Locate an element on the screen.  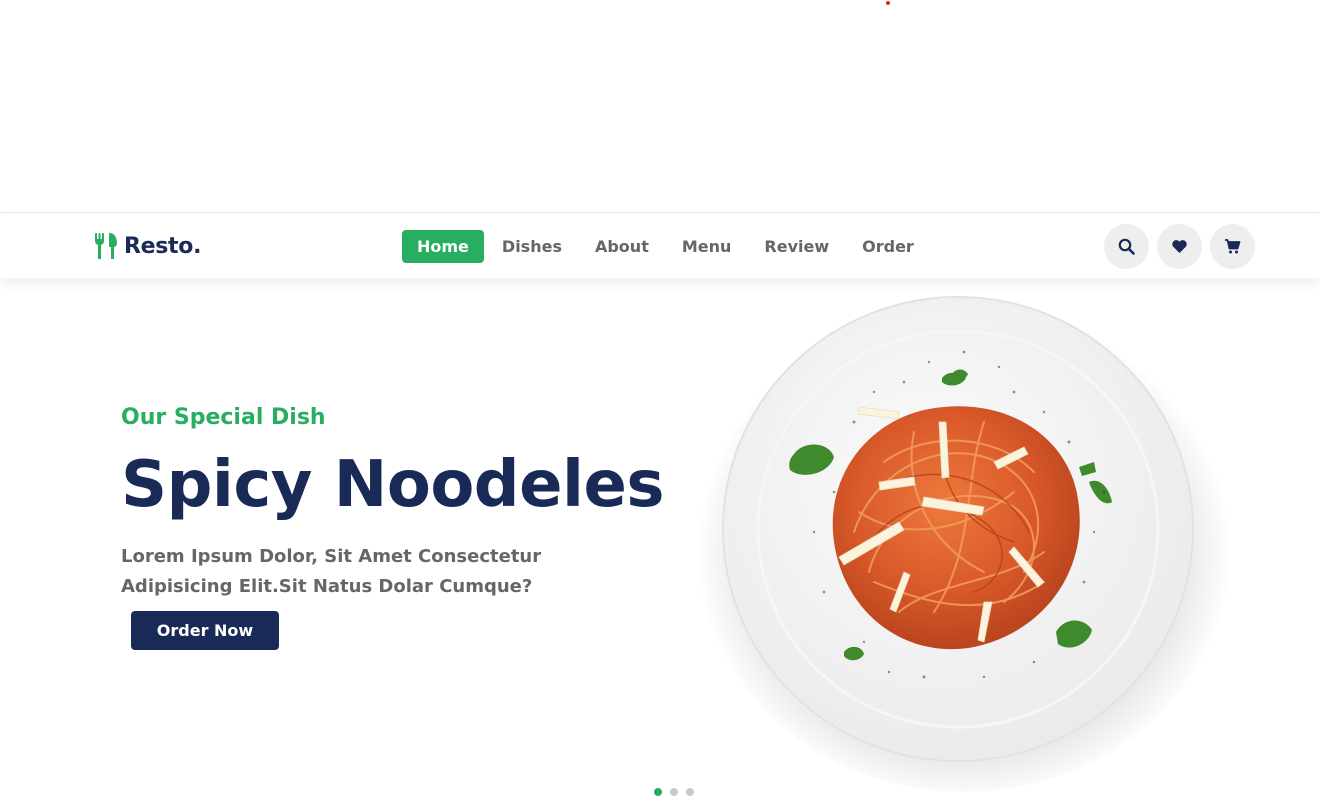
logo: Resto. is located at coordinates (147, 246).